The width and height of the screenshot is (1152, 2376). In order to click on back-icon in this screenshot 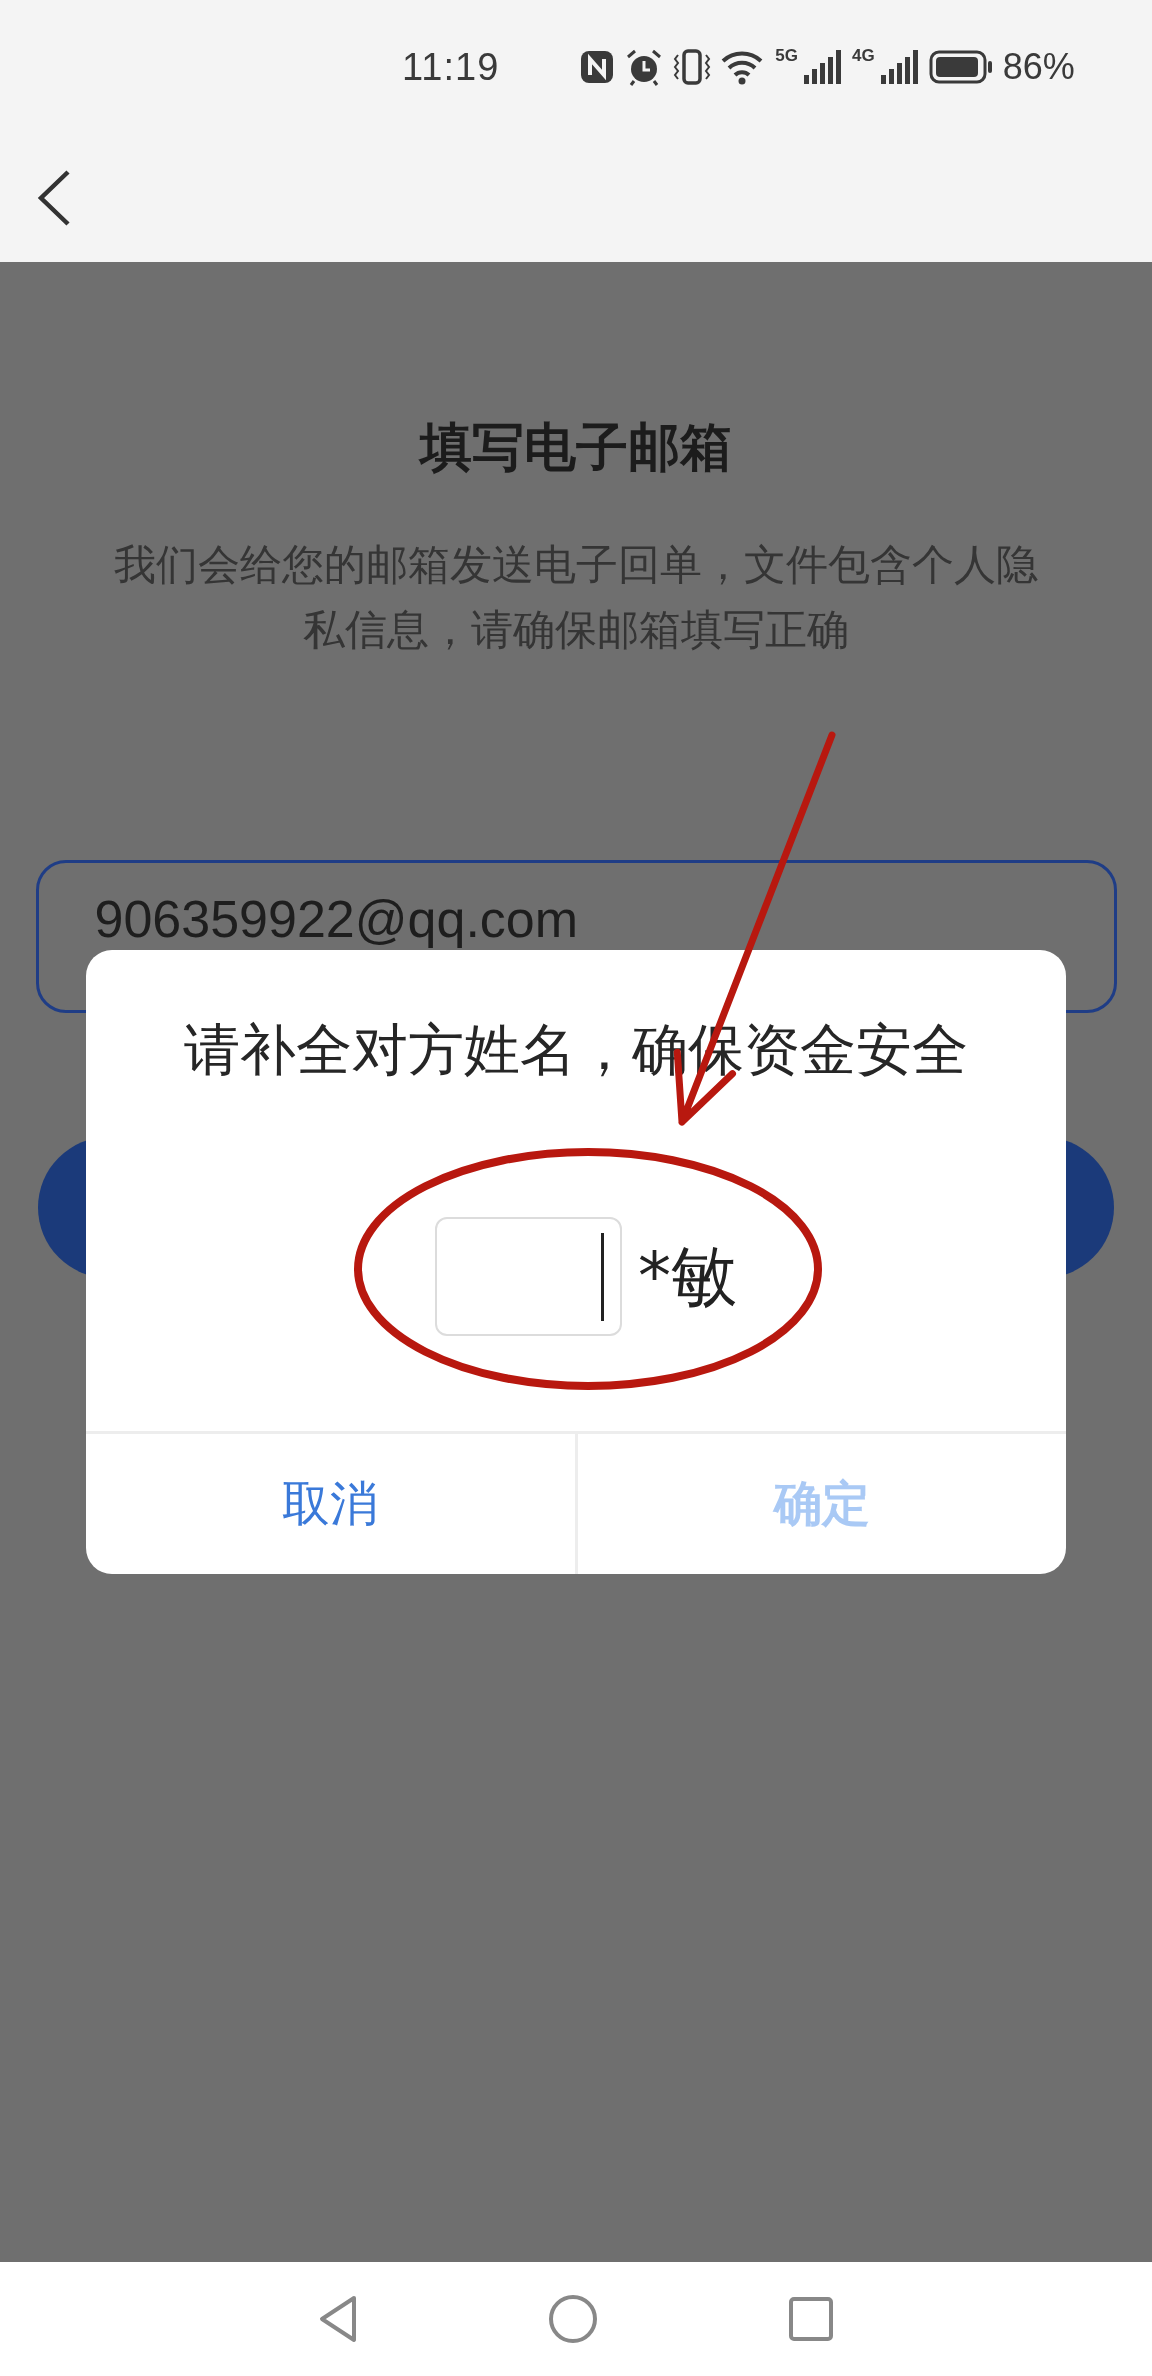, I will do `click(54, 198)`.